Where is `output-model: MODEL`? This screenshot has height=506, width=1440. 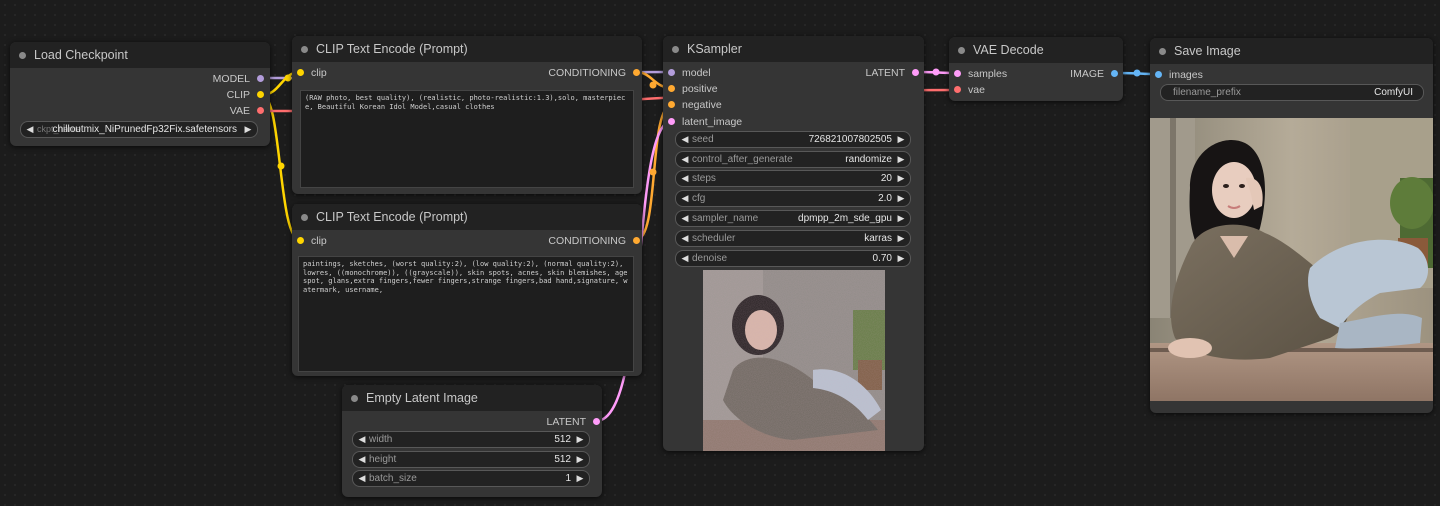
output-model: MODEL is located at coordinates (238, 79).